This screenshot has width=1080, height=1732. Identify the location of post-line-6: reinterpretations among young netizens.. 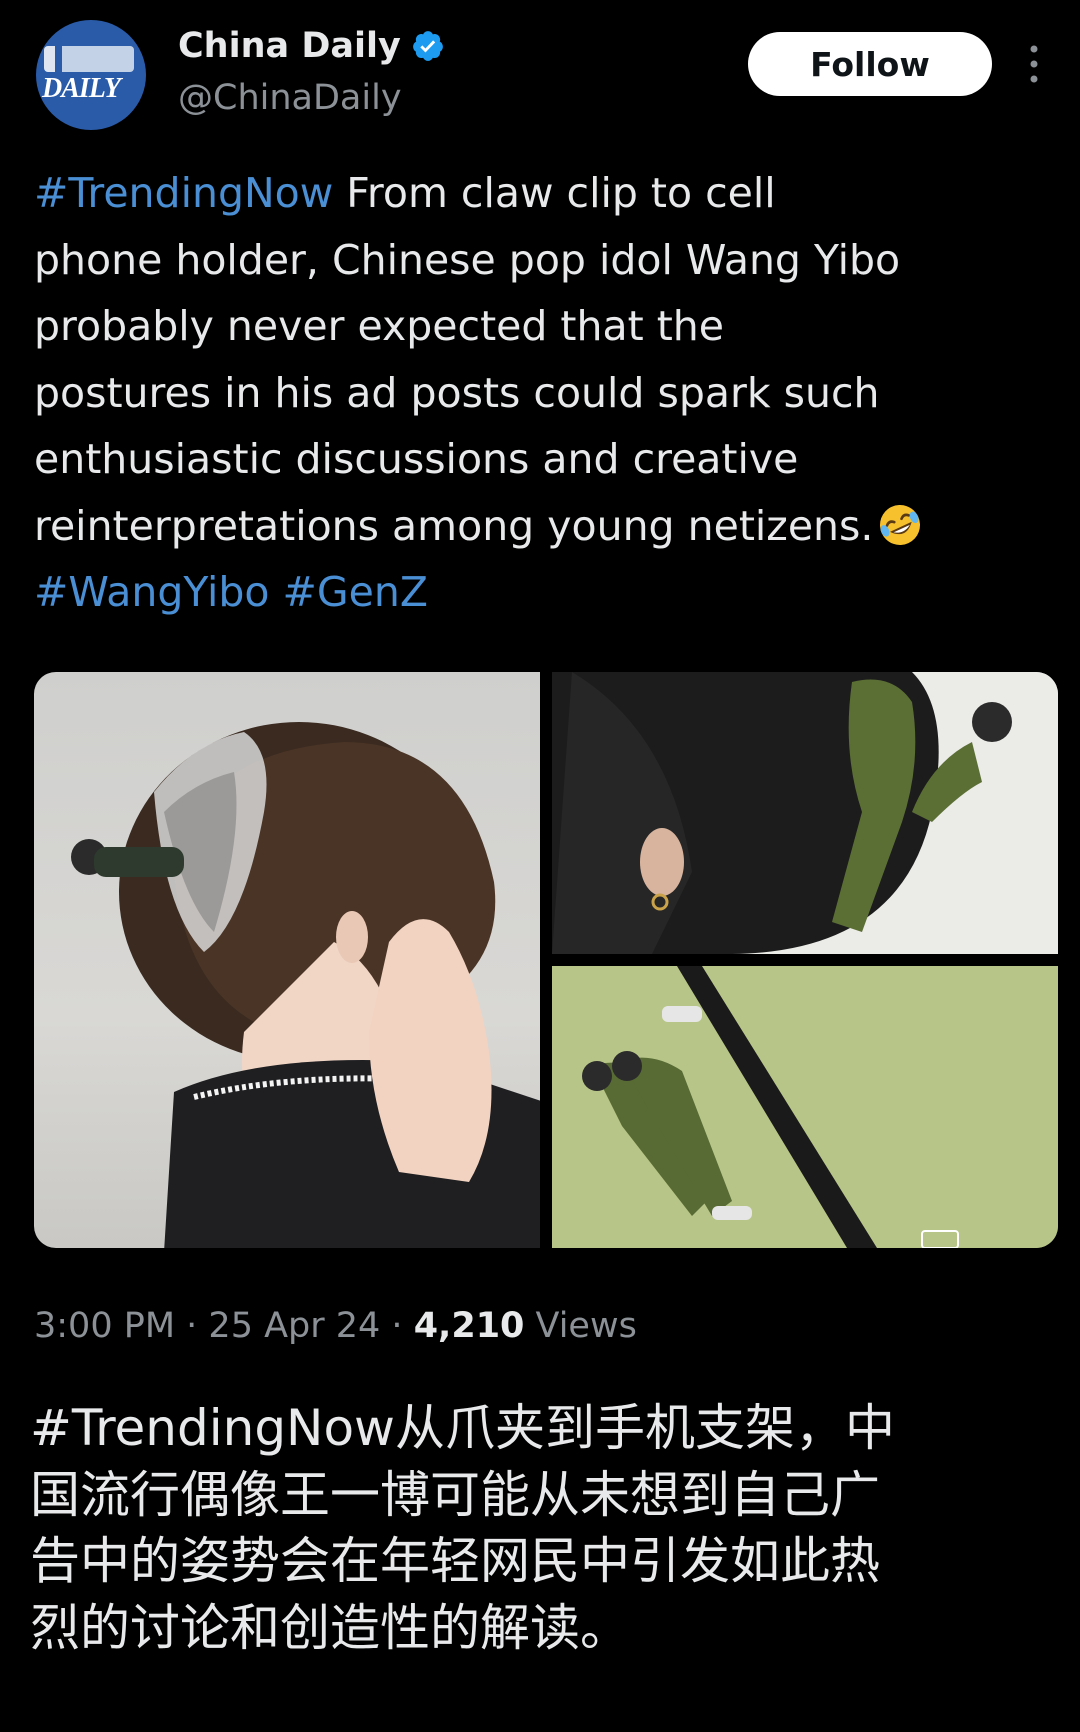
(539, 526).